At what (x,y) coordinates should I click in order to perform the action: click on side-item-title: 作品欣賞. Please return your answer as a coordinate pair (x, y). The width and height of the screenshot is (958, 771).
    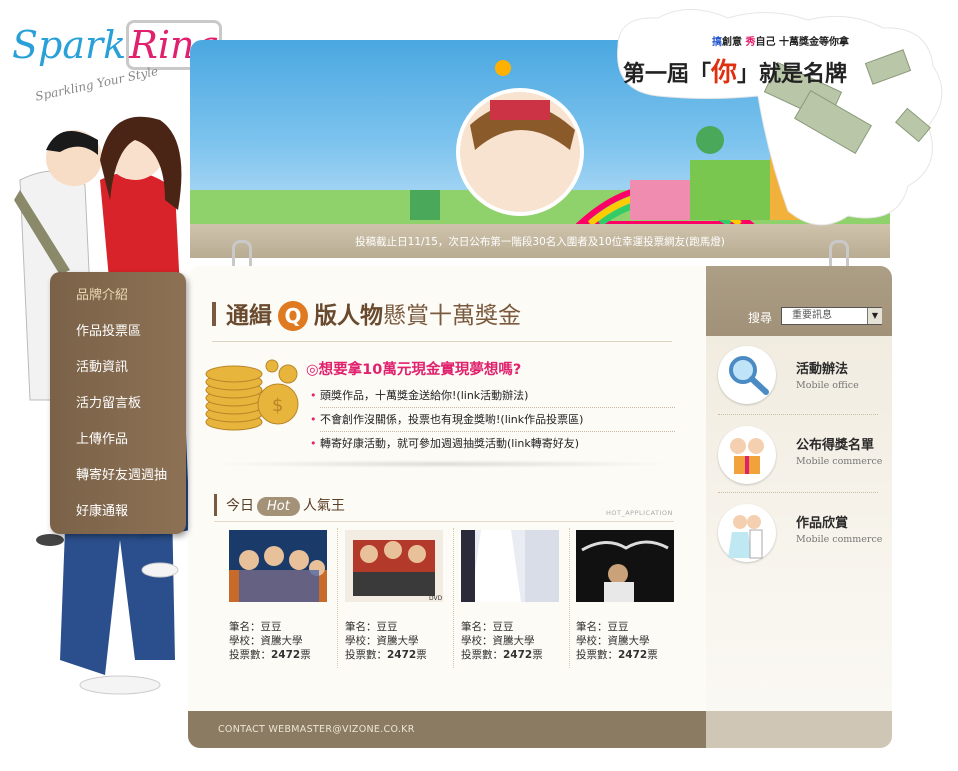
    Looking at the image, I should click on (822, 523).